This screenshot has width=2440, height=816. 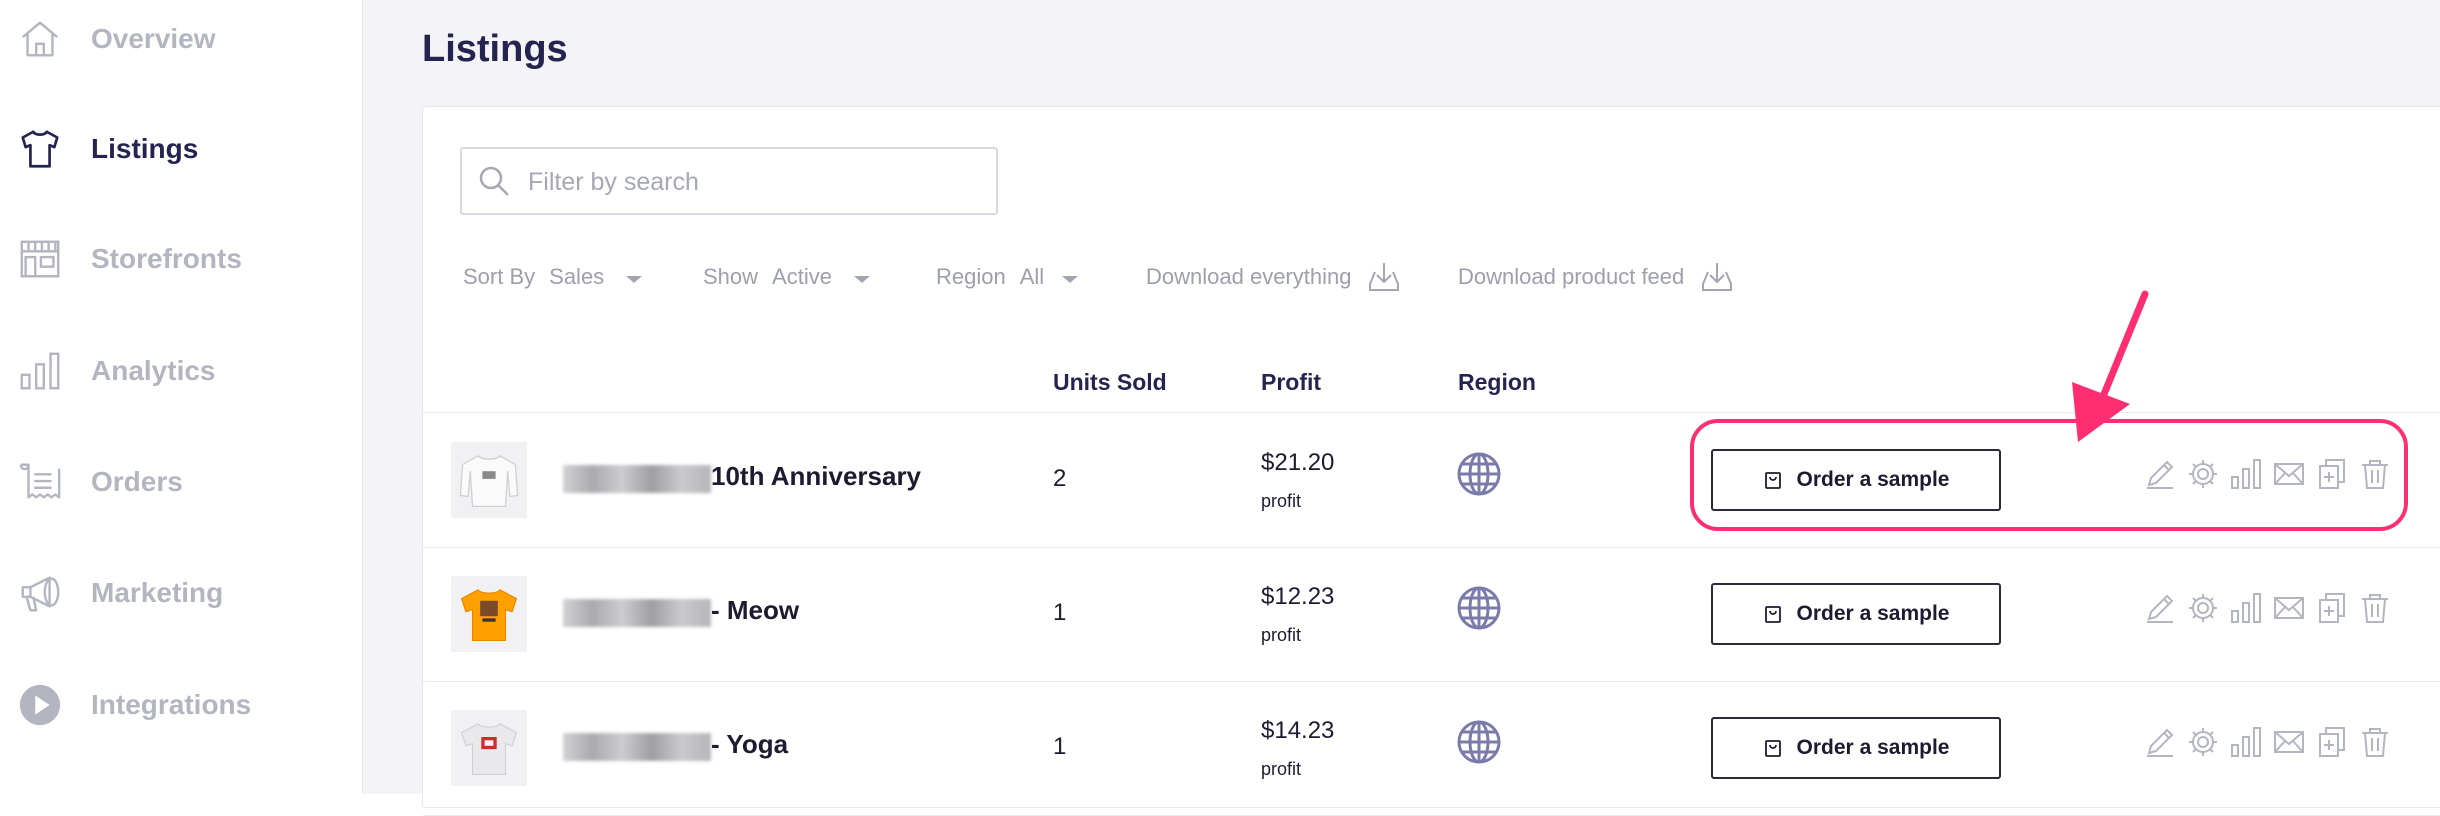 What do you see at coordinates (1298, 730) in the screenshot?
I see `profit-value: $14.23` at bounding box center [1298, 730].